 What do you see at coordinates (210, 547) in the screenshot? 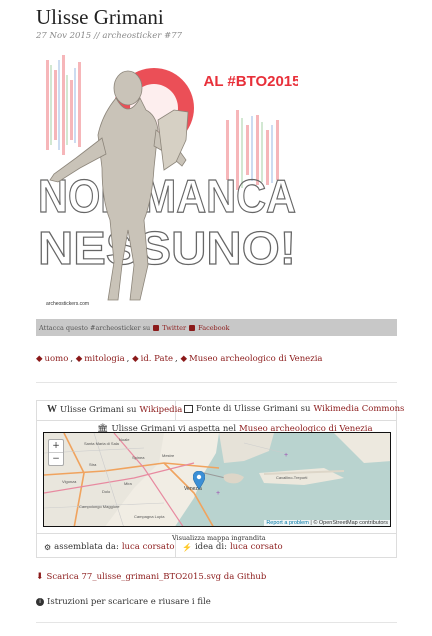
I see `idea-label: idea di:` at bounding box center [210, 547].